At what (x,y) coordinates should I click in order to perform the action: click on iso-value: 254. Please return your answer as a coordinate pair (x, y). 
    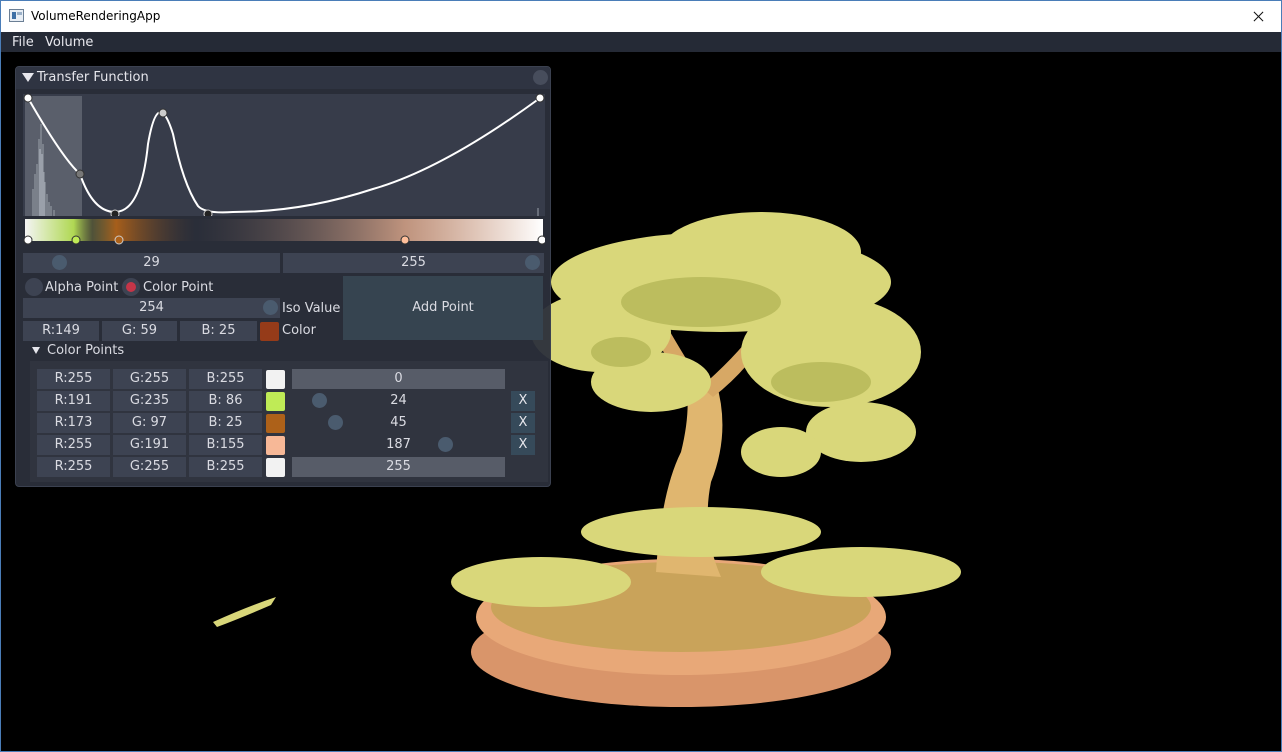
    Looking at the image, I should click on (151, 307).